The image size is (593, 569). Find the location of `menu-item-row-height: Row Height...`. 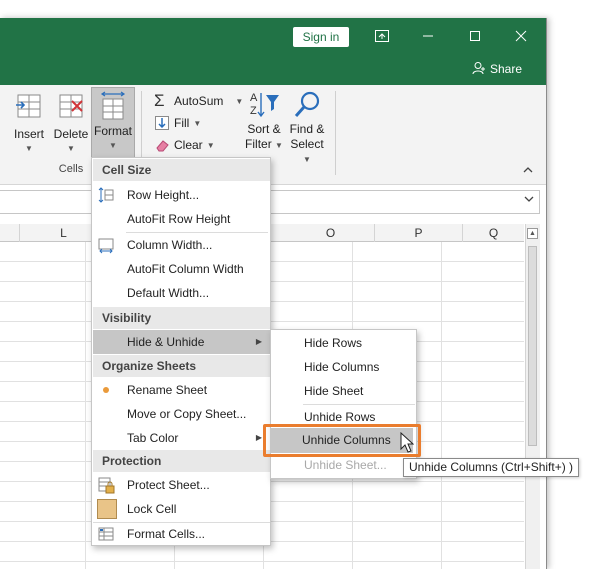

menu-item-row-height: Row Height... is located at coordinates (181, 195).